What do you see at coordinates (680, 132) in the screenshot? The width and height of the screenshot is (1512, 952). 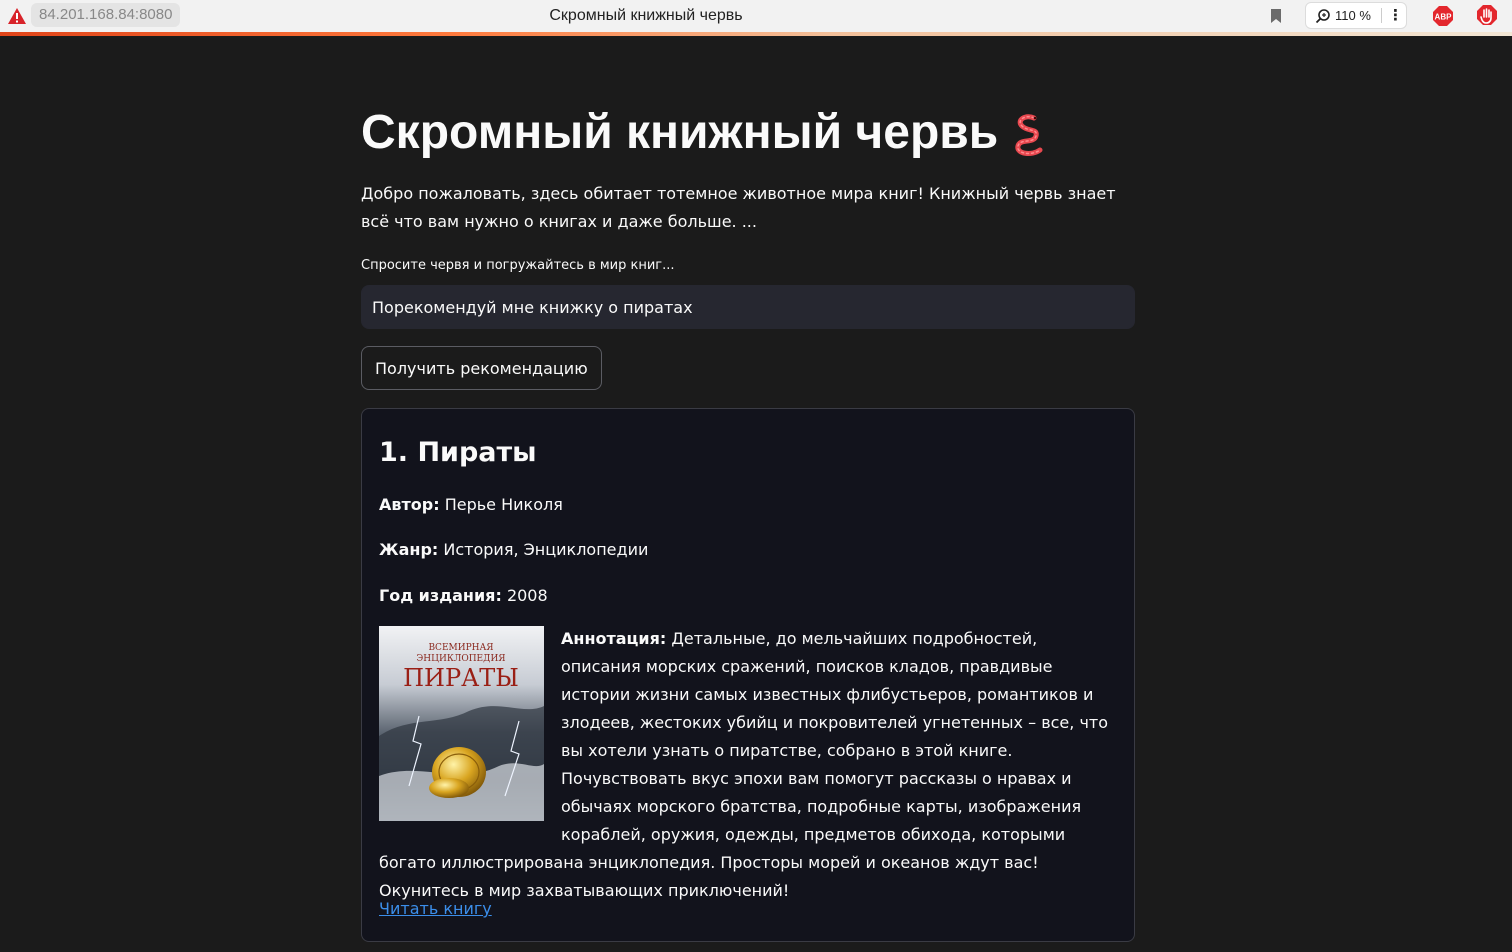 I see `page-title-text: Скромный книжный червь` at bounding box center [680, 132].